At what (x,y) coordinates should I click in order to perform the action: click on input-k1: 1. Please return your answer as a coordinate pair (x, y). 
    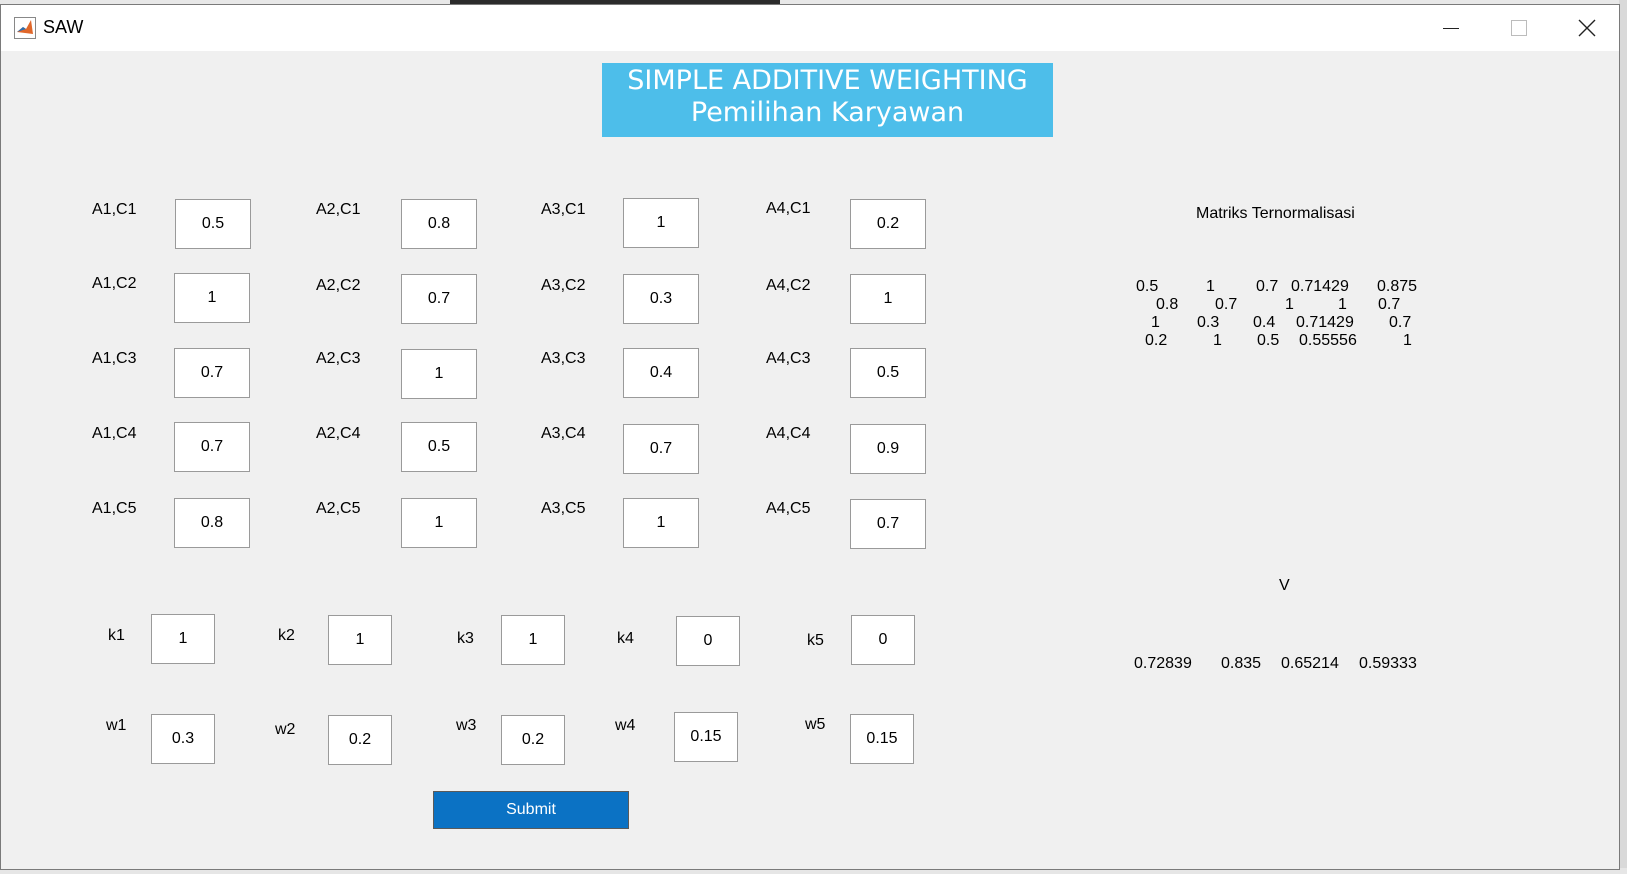
    Looking at the image, I should click on (183, 639).